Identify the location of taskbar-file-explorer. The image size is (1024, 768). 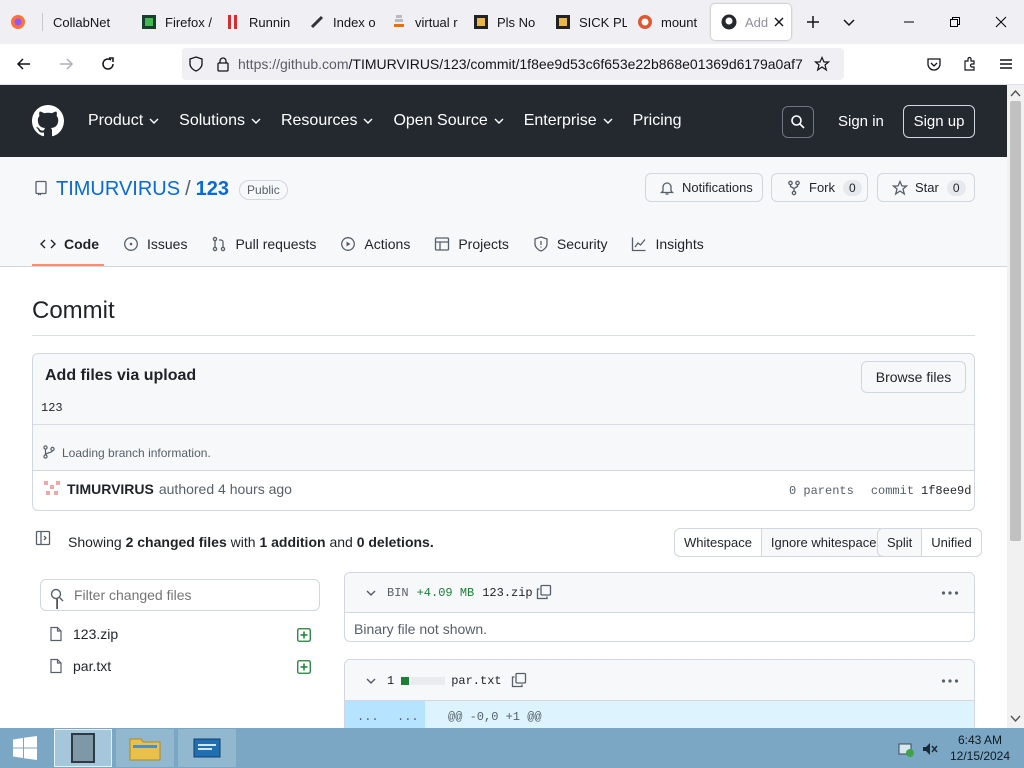
(145, 748).